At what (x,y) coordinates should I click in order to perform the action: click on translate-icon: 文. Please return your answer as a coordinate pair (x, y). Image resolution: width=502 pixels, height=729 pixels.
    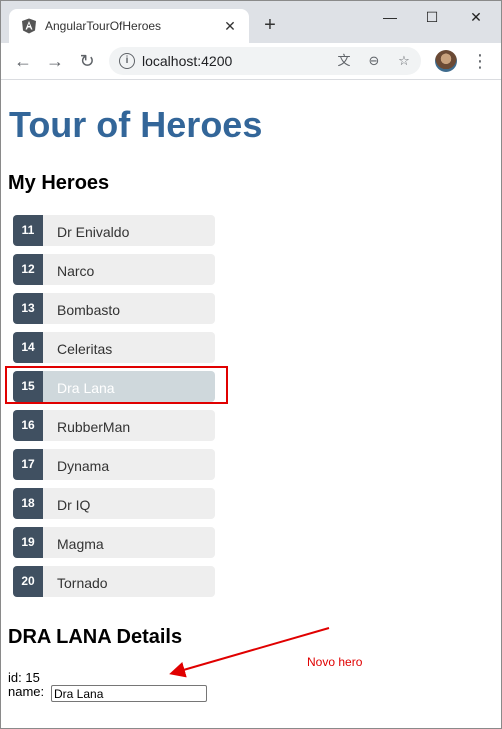
    Looking at the image, I should click on (344, 61).